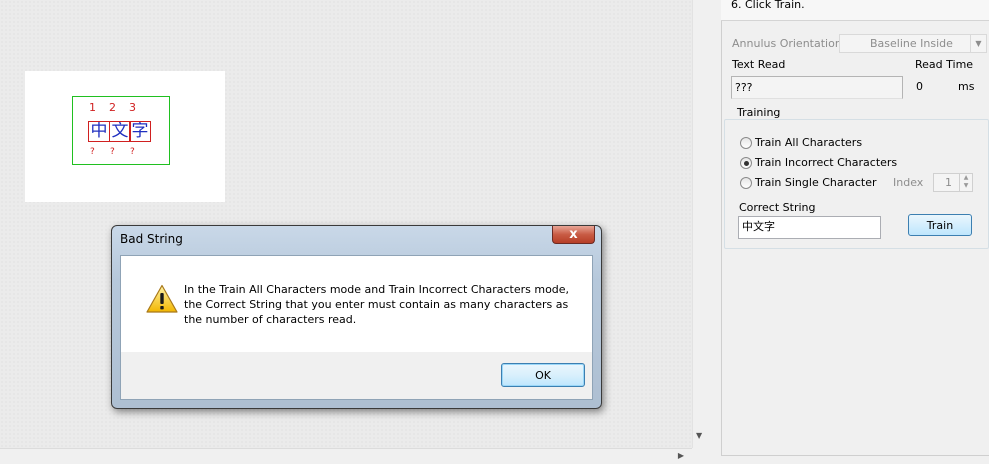 This screenshot has height=464, width=989. I want to click on text-read-field: ???, so click(817, 87).